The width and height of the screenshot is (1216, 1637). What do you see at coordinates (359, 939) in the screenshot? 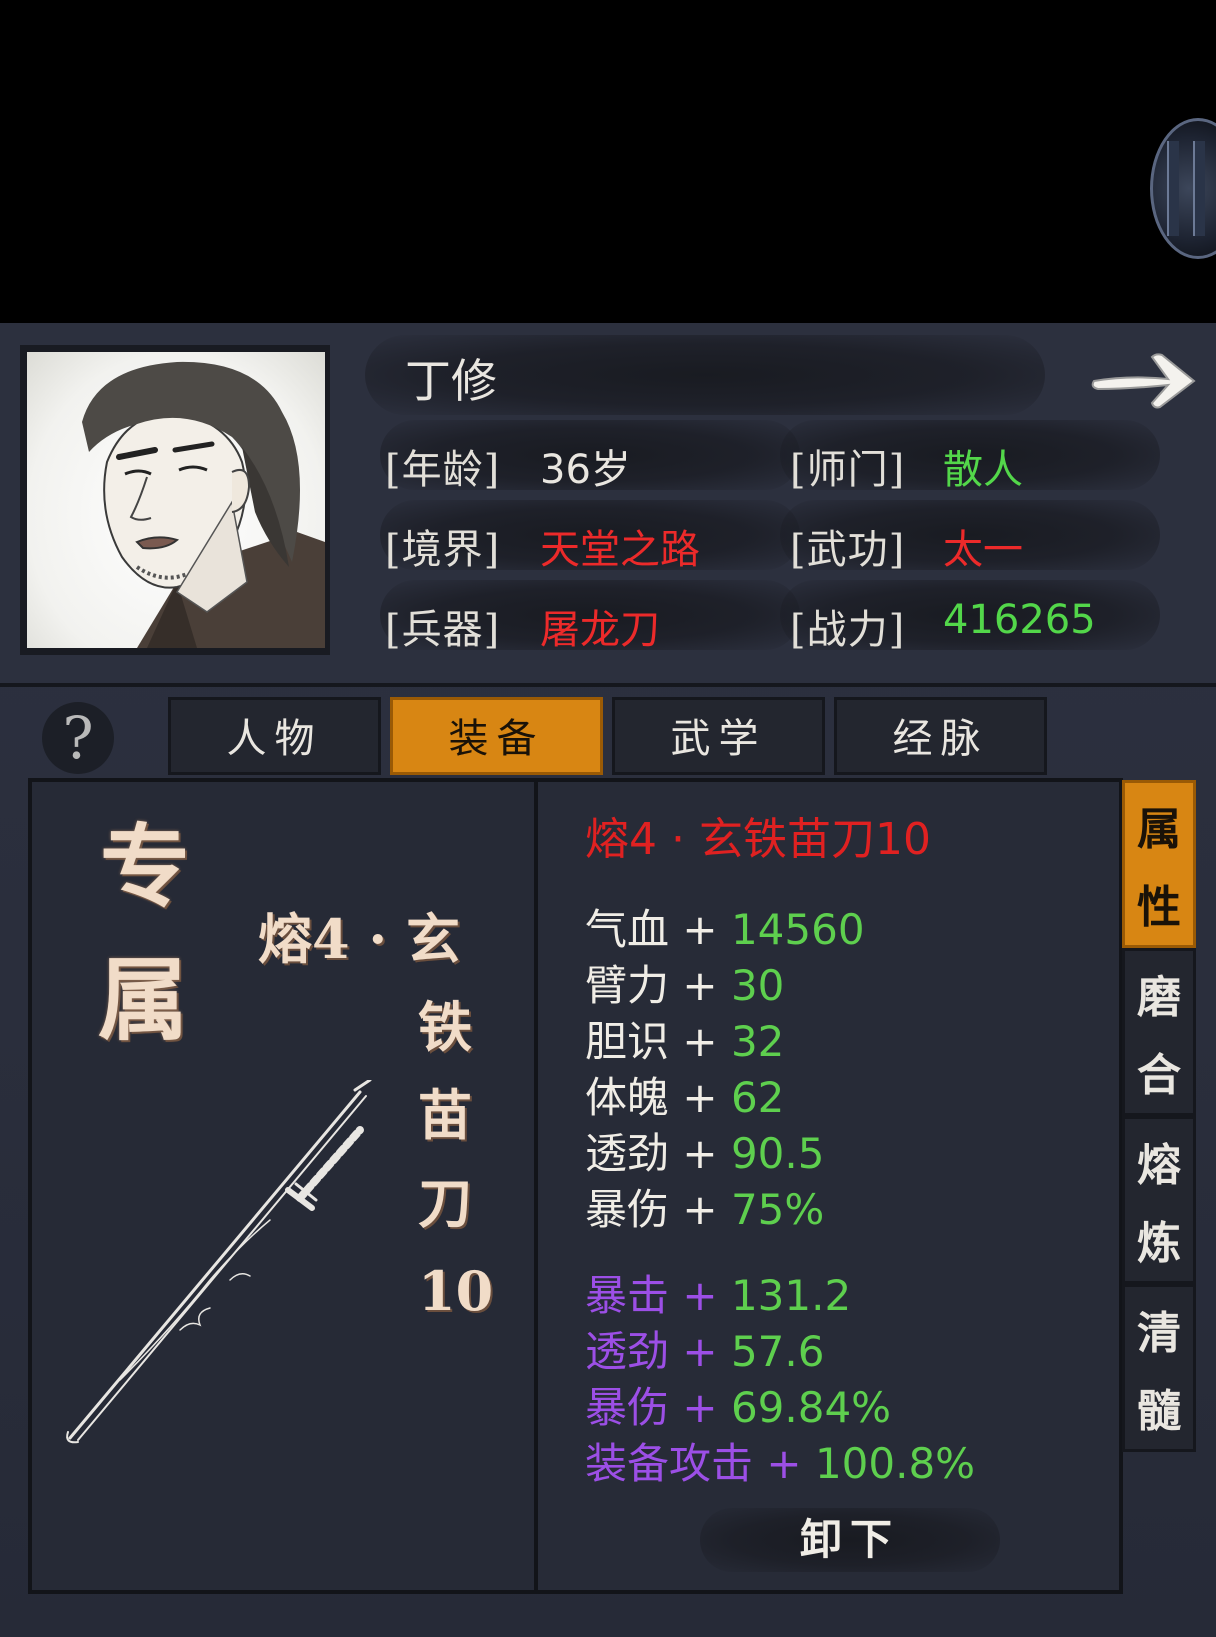
I see `item-vertical-name-prefix: 熔4 · 玄` at bounding box center [359, 939].